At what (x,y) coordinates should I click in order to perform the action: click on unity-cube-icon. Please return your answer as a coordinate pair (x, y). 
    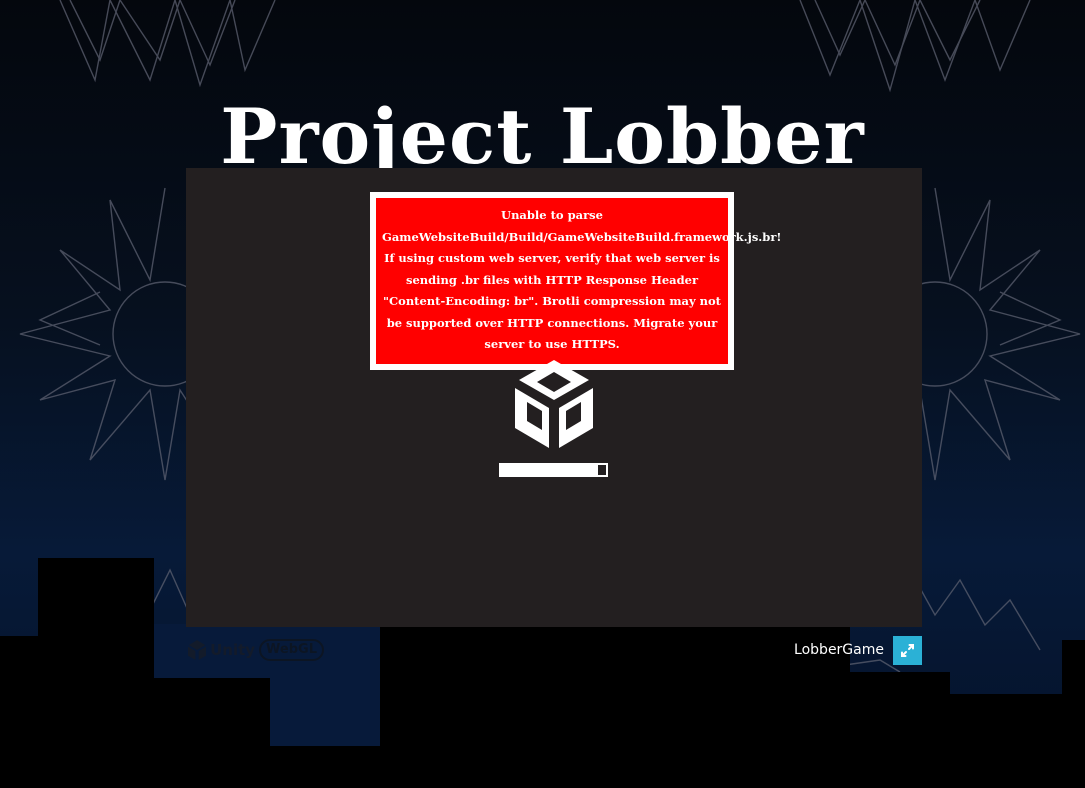
    Looking at the image, I should click on (554, 404).